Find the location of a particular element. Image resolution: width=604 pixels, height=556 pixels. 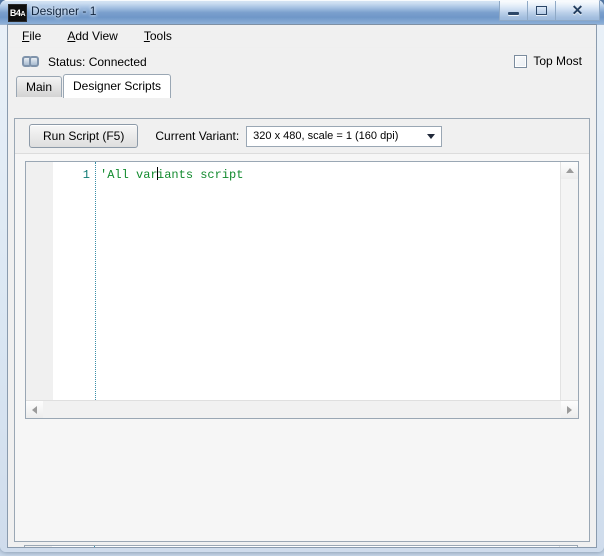

maximize-button is located at coordinates (541, 11).